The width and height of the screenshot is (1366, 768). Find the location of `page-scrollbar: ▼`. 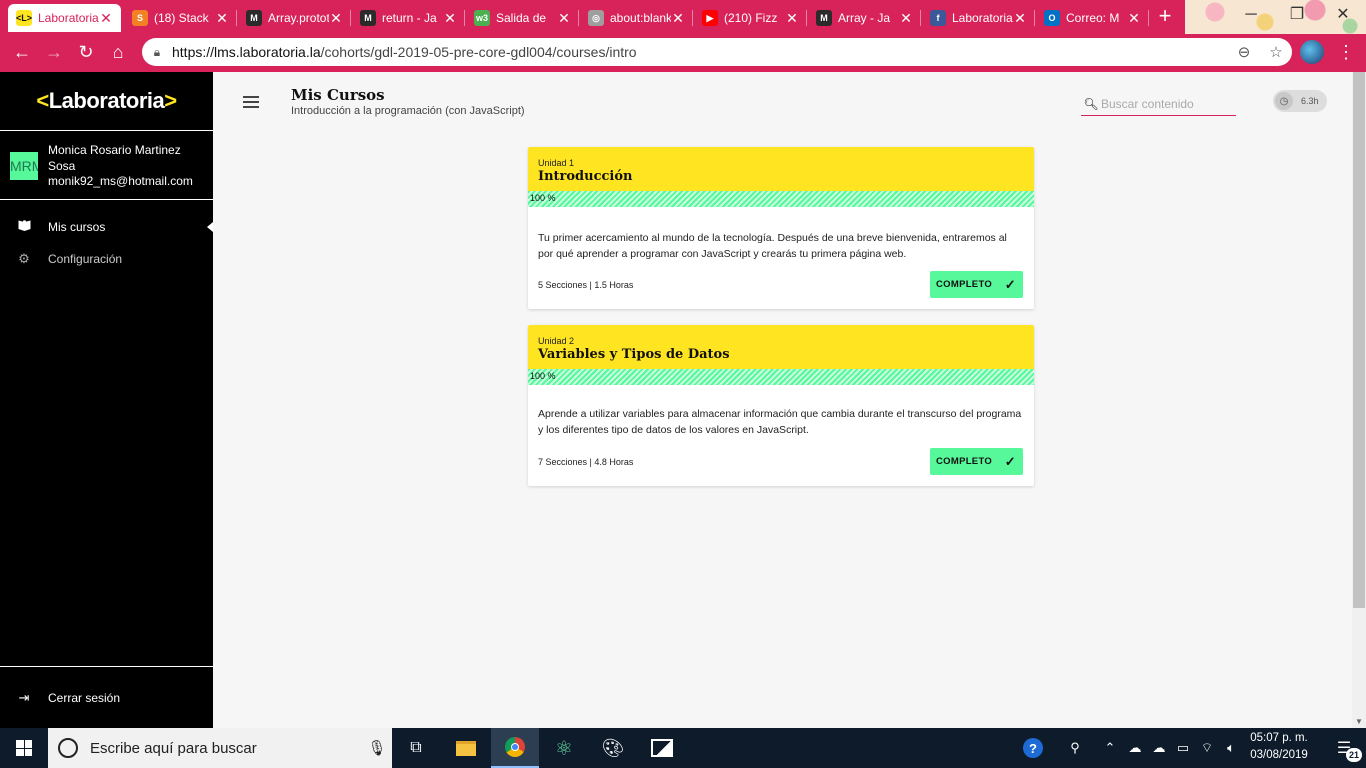

page-scrollbar: ▼ is located at coordinates (1359, 400).